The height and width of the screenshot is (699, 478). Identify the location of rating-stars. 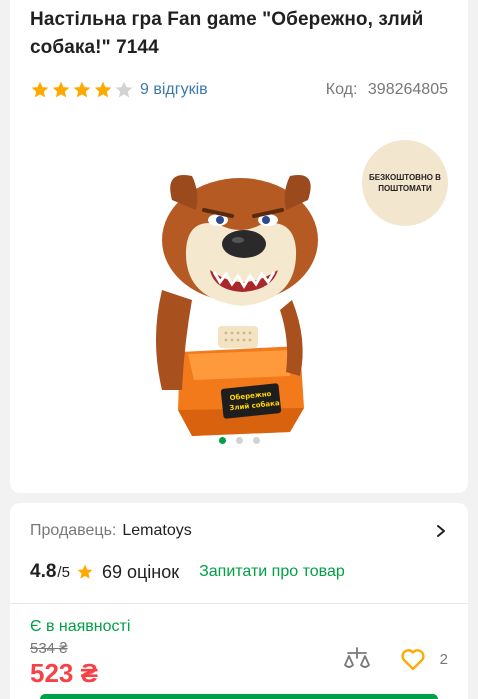
(82, 90).